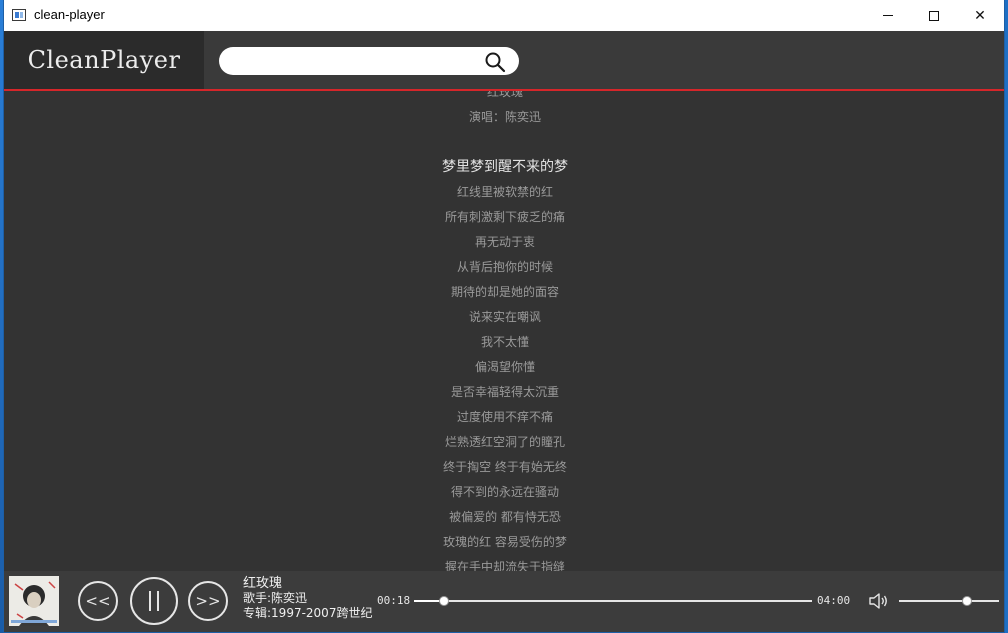 This screenshot has height=633, width=1008. I want to click on header-bar: CleanPlayer, so click(504, 60).